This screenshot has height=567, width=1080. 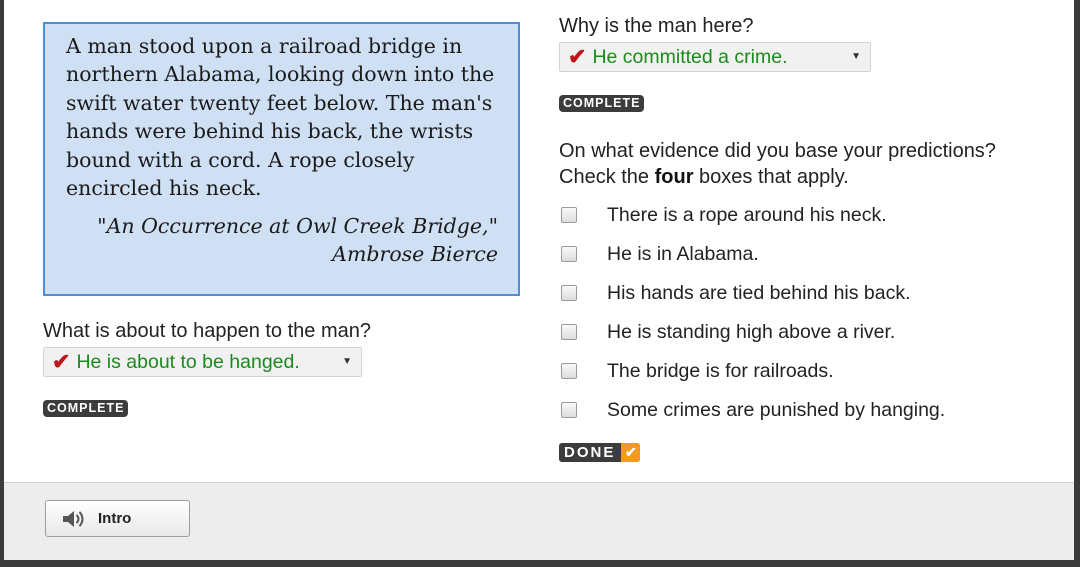 I want to click on question-2-dropdown: ✔ He committed a crime. ▼, so click(x=715, y=57).